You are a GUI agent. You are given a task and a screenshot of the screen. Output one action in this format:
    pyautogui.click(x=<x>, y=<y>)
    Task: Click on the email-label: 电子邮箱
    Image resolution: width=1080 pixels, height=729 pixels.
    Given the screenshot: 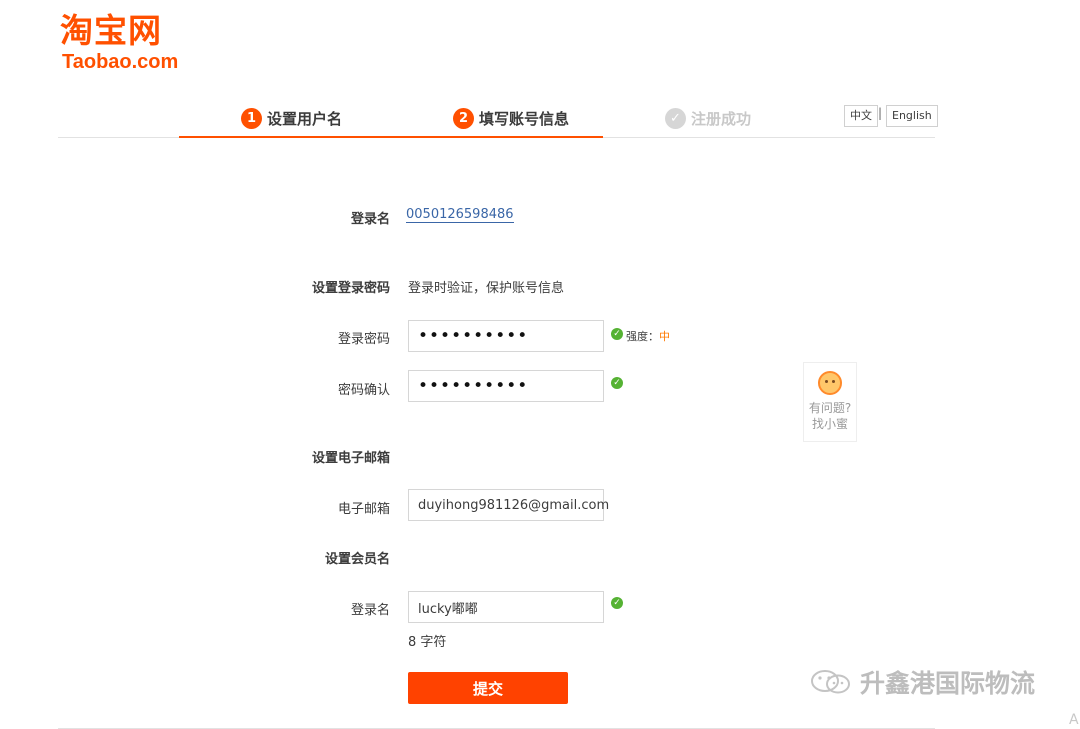 What is the action you would take?
    pyautogui.click(x=363, y=509)
    